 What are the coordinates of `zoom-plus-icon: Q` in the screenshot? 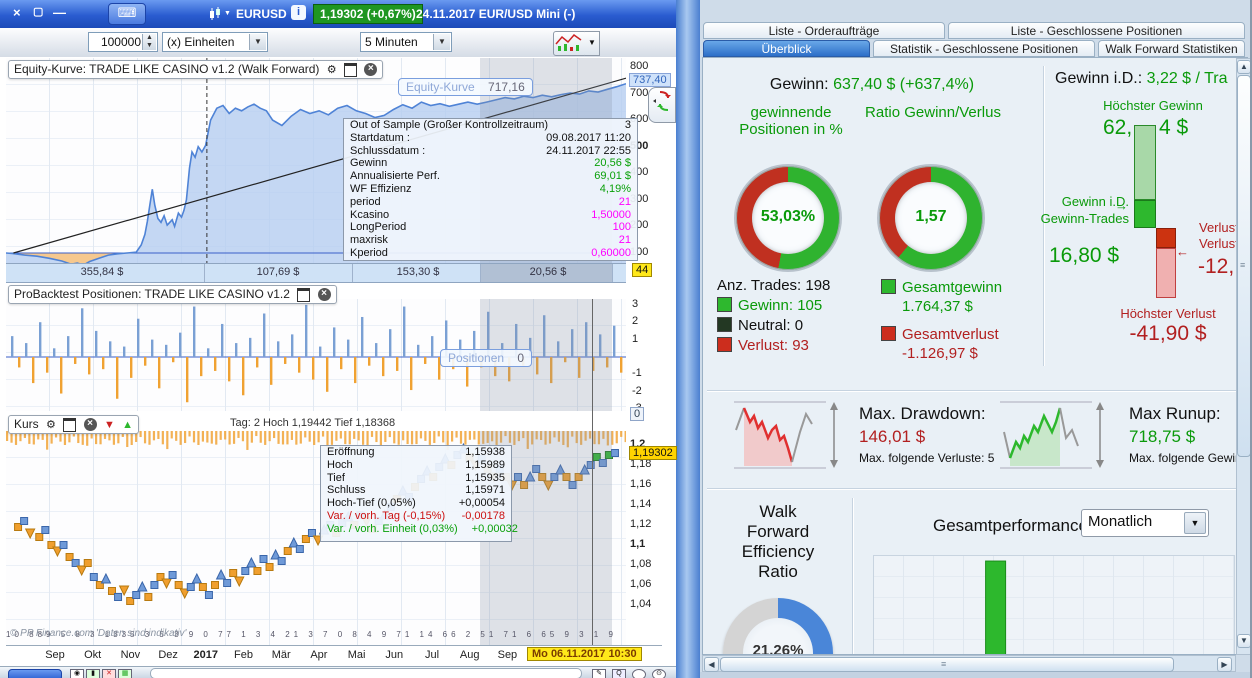 It's located at (619, 673).